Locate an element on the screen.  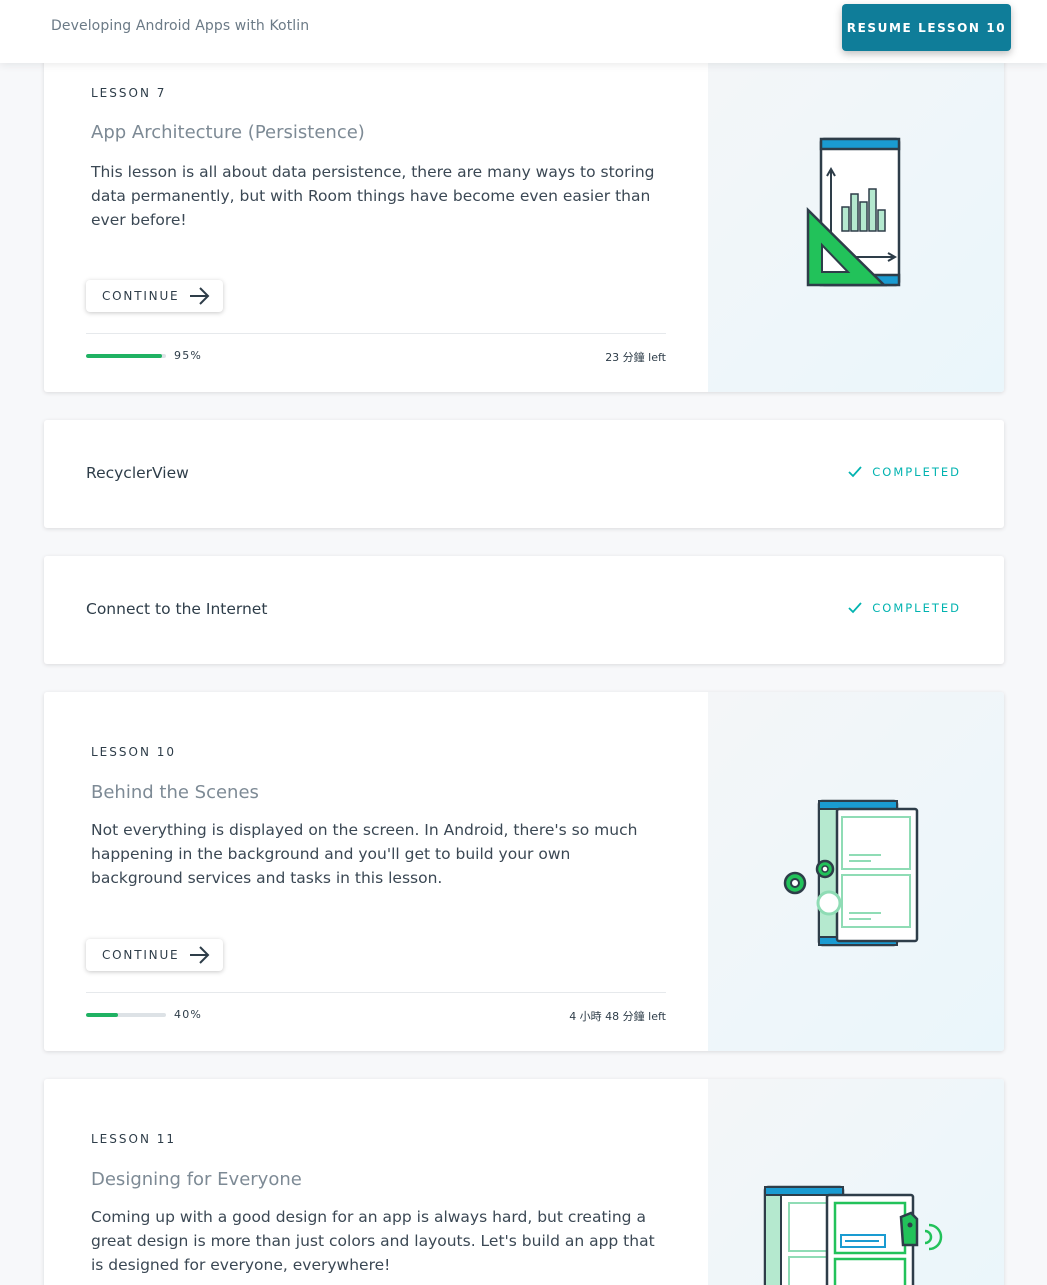
lesson-title: RecyclerView is located at coordinates (137, 473).